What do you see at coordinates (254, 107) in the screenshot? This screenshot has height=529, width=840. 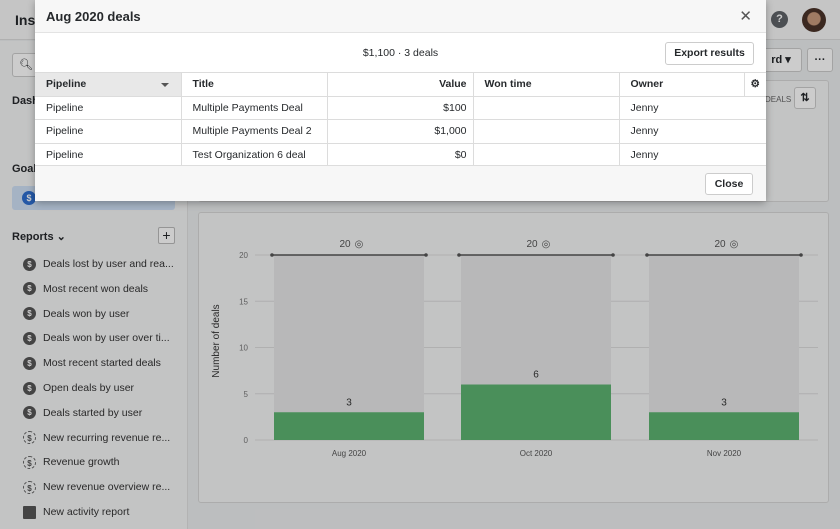 I see `cell-title: Multiple Payments Deal` at bounding box center [254, 107].